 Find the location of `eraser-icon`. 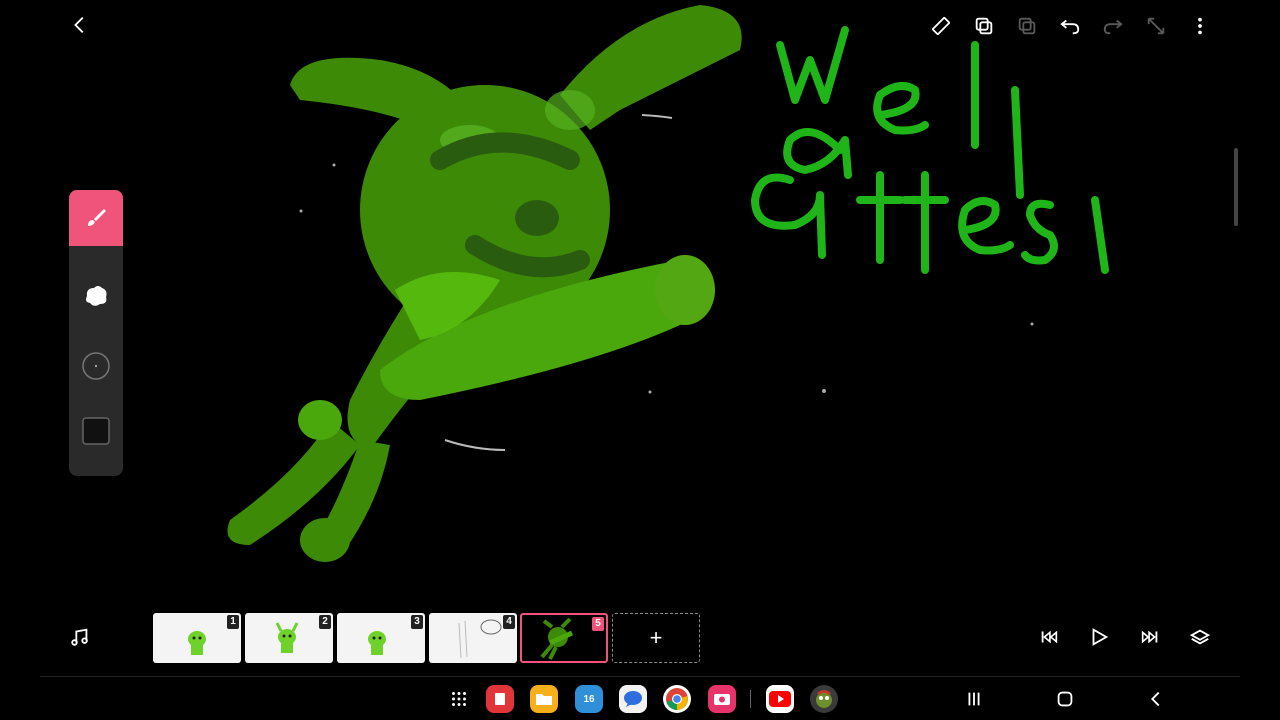

eraser-icon is located at coordinates (96, 296).